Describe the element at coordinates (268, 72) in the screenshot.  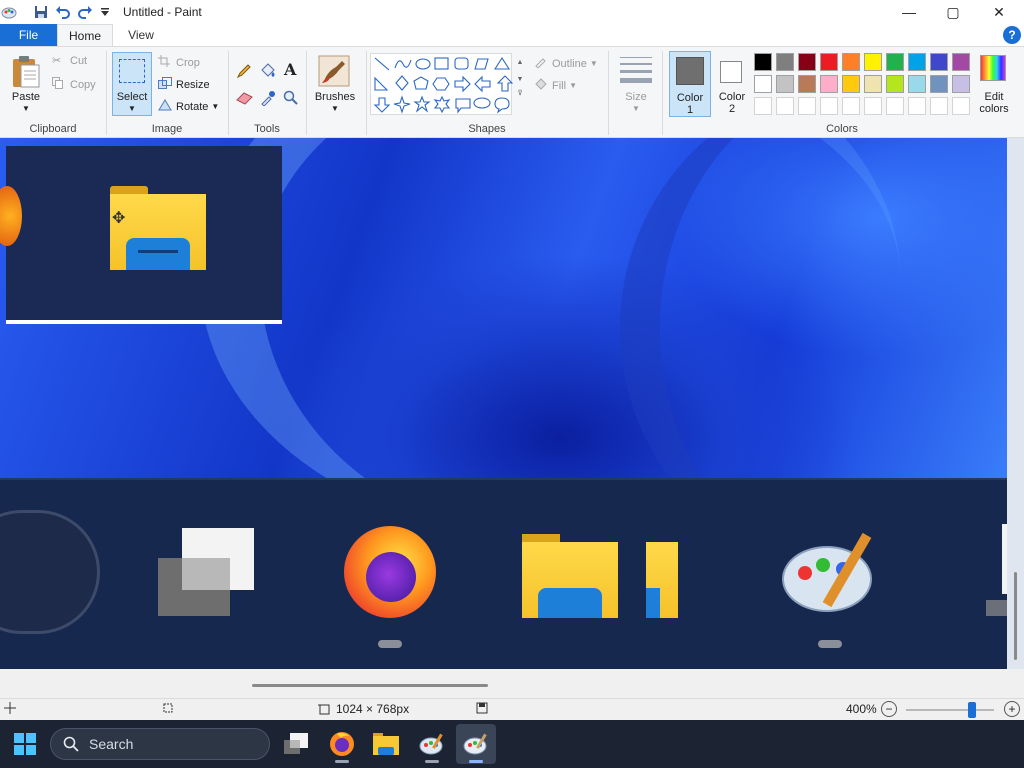
I see `fill-bucket-icon` at that location.